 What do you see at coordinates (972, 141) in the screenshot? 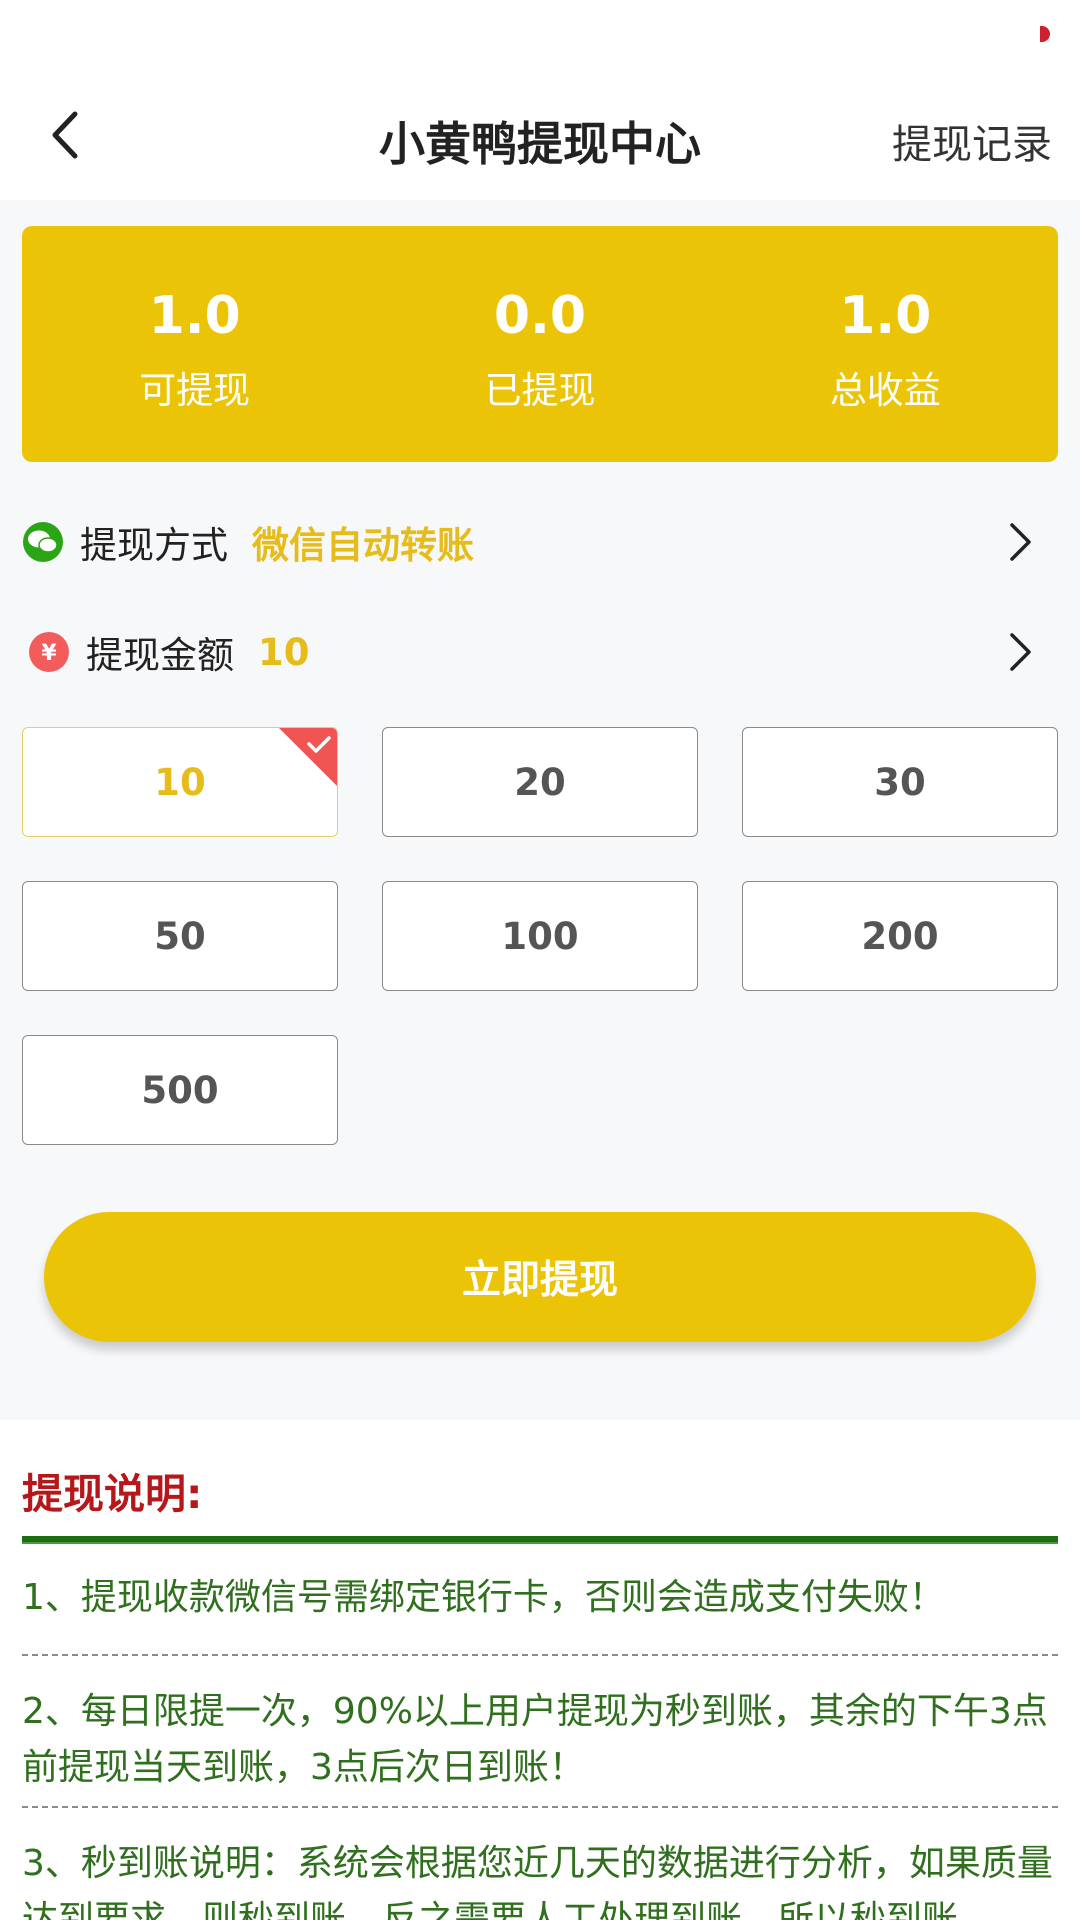
I see `withdraw-history-link: 提现记录` at bounding box center [972, 141].